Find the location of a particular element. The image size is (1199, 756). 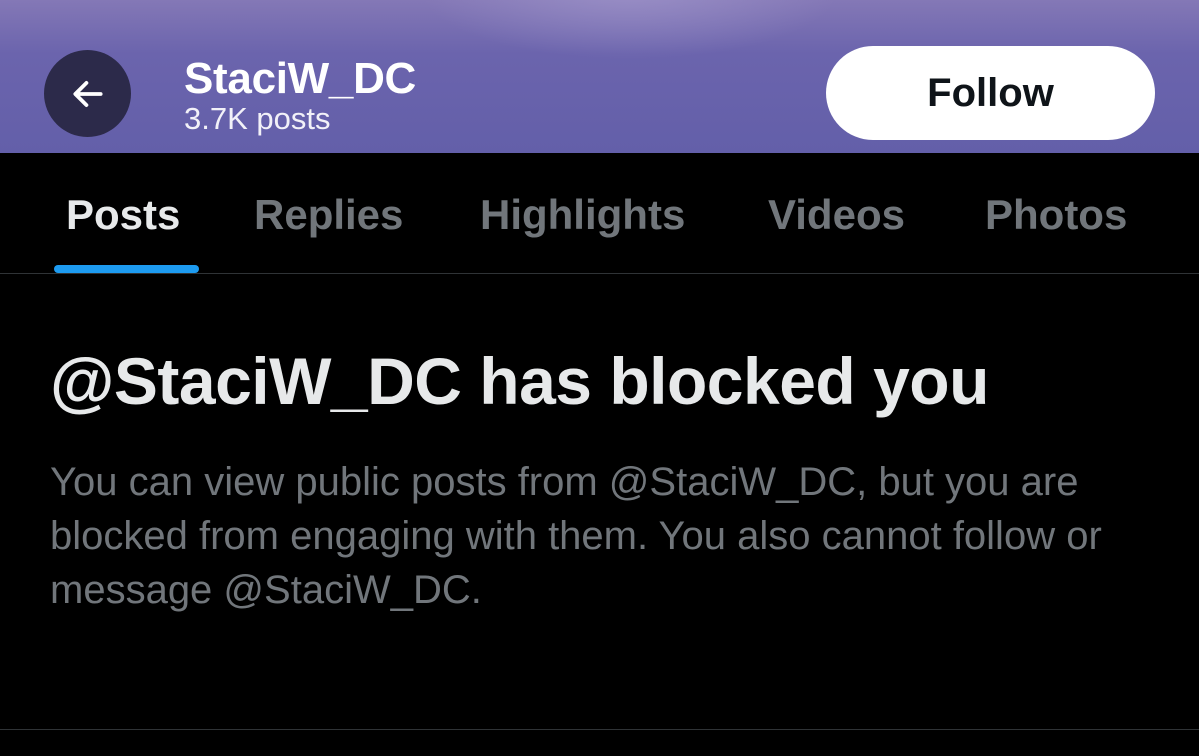

header-banner-glow is located at coordinates (630, 30).